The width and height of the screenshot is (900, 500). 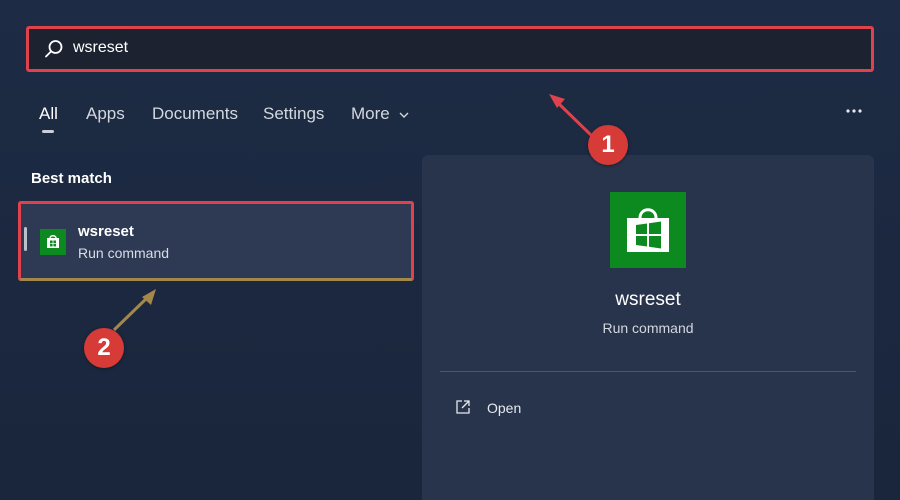 What do you see at coordinates (216, 241) in the screenshot?
I see `best-match-result-item: wsreset Run command` at bounding box center [216, 241].